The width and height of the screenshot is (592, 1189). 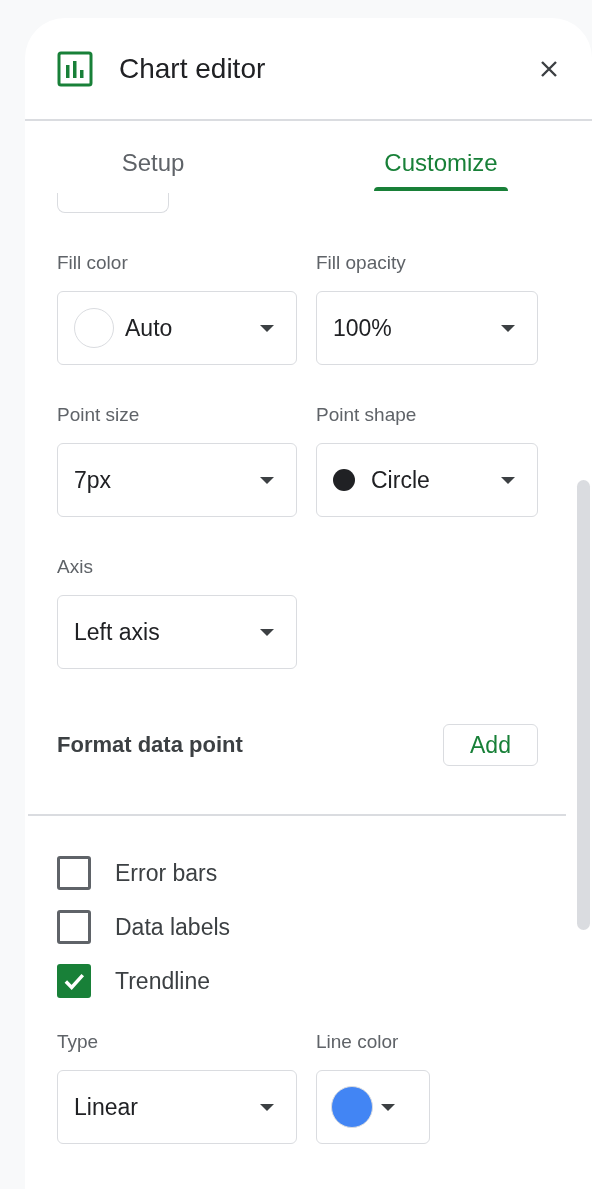 I want to click on tab: Customize, so click(x=441, y=157).